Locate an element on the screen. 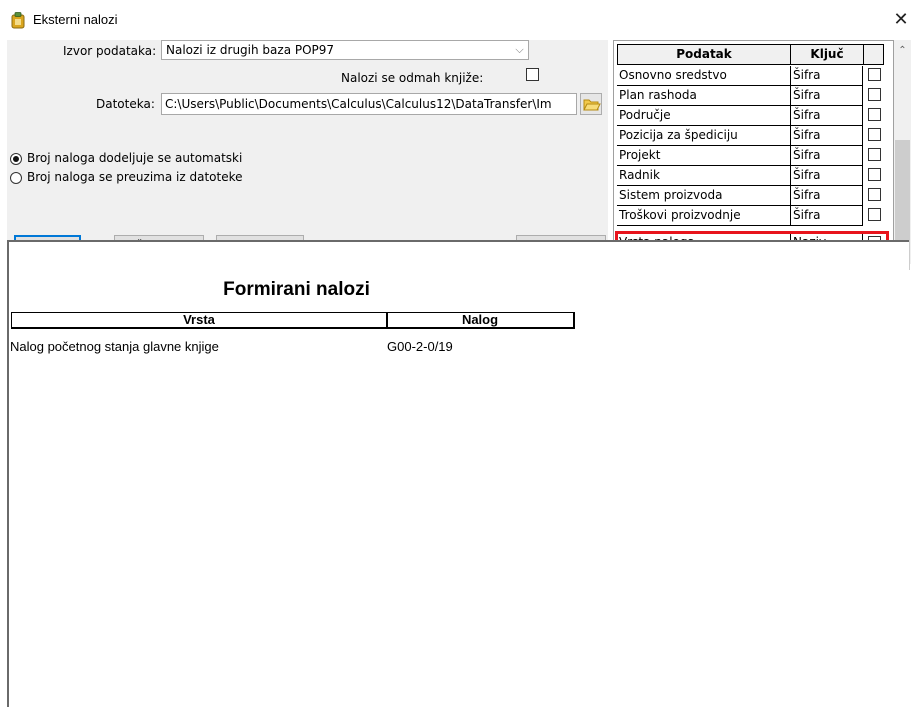 The width and height of the screenshot is (915, 707). grid-cell-field: Plan rashoda is located at coordinates (703, 96).